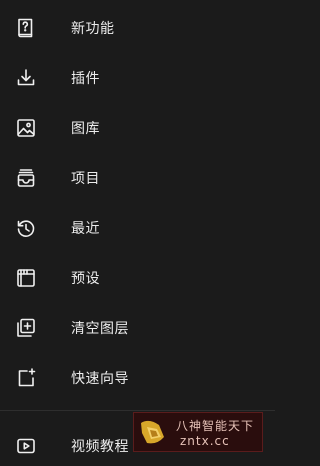 The height and width of the screenshot is (466, 320). Describe the element at coordinates (26, 28) in the screenshot. I see `new-feature-icon` at that location.